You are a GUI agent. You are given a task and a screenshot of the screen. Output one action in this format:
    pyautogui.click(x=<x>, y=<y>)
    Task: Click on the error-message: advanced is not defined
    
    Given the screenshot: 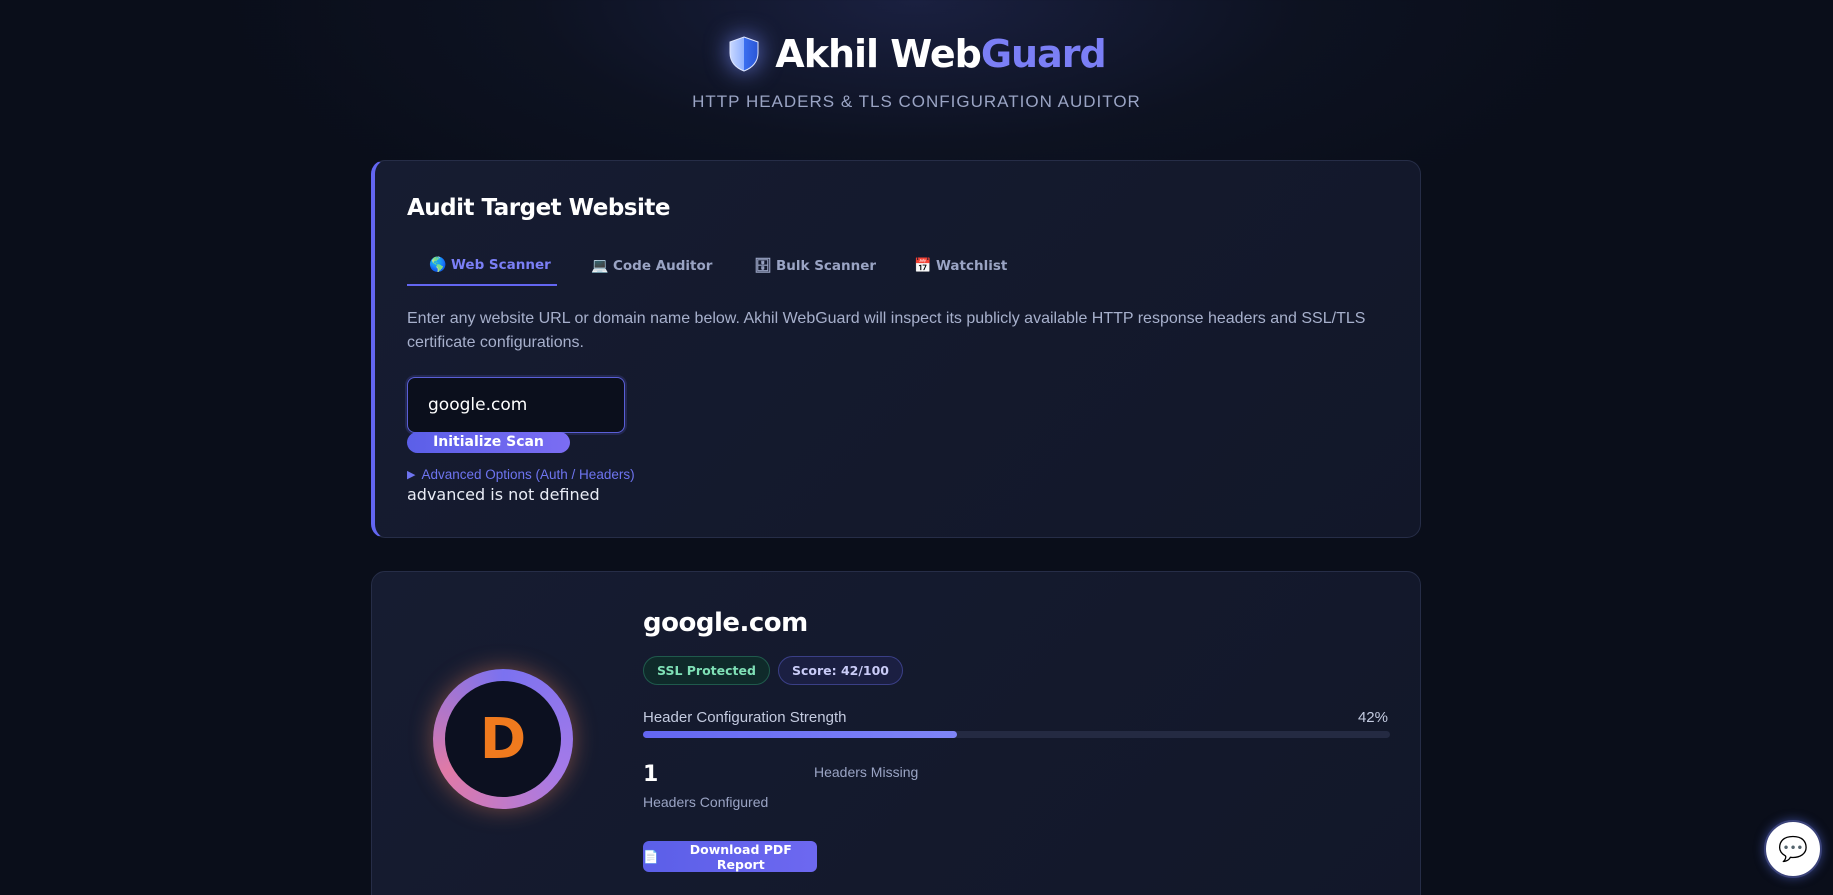 What is the action you would take?
    pyautogui.click(x=503, y=494)
    